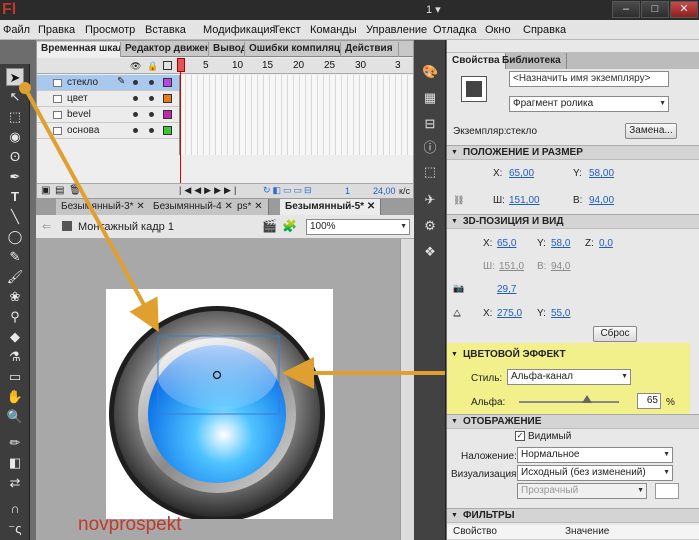 The image size is (699, 540). I want to click on blend-select: Нормальное, so click(595, 455).